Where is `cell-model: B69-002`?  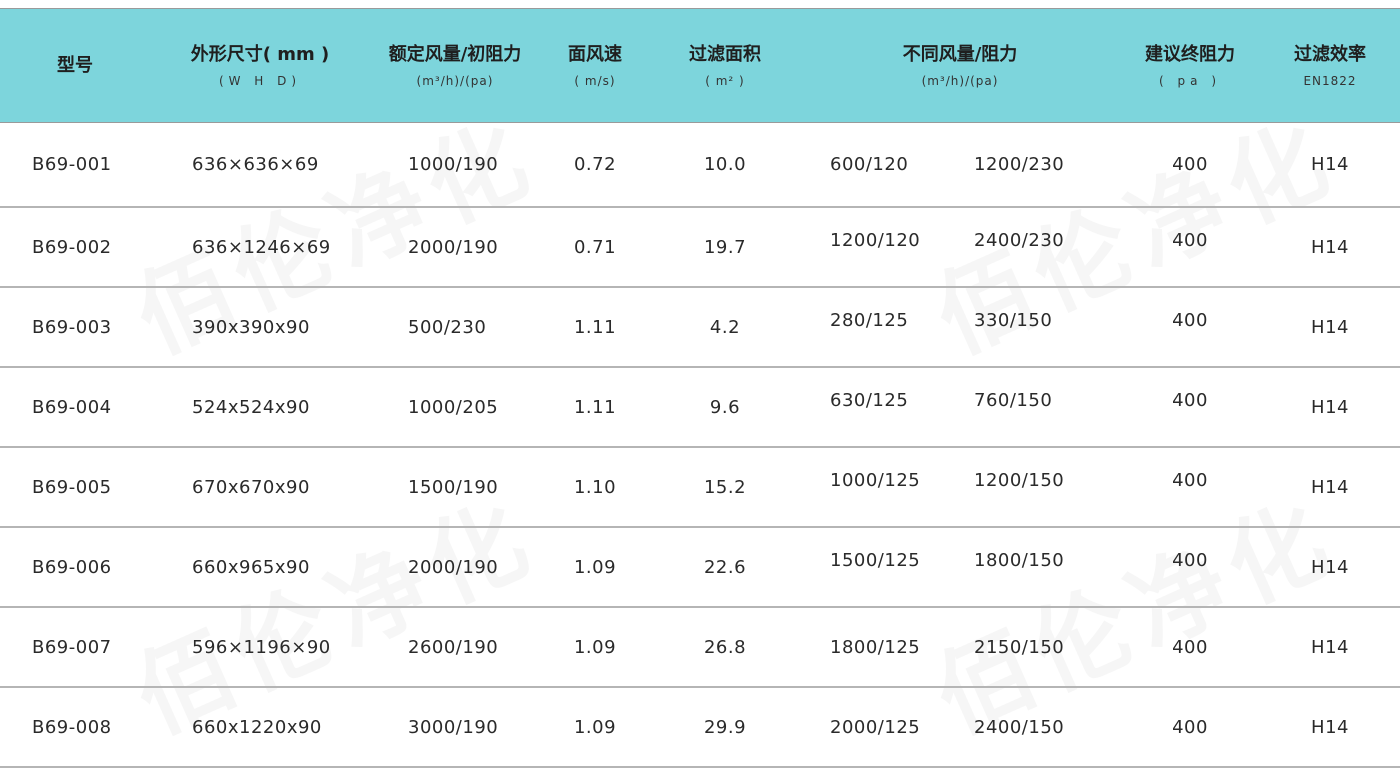
cell-model: B69-002 is located at coordinates (75, 247).